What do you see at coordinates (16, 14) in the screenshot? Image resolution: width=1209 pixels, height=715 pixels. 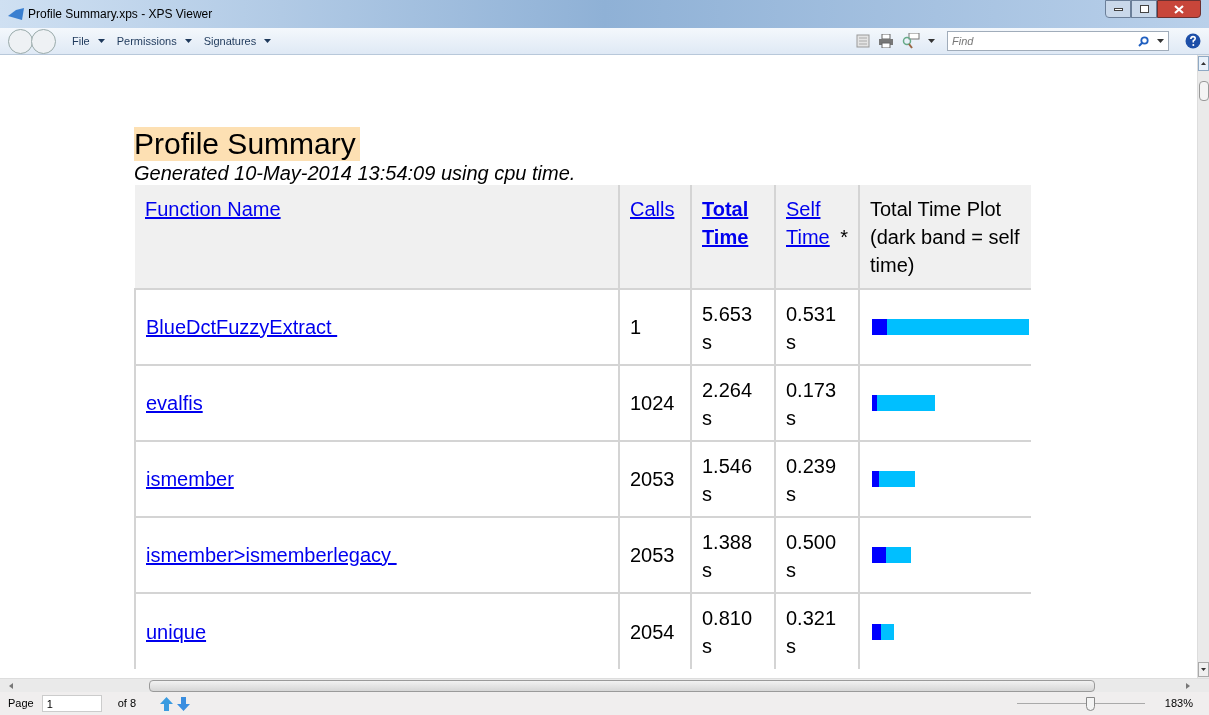 I see `app-icon` at bounding box center [16, 14].